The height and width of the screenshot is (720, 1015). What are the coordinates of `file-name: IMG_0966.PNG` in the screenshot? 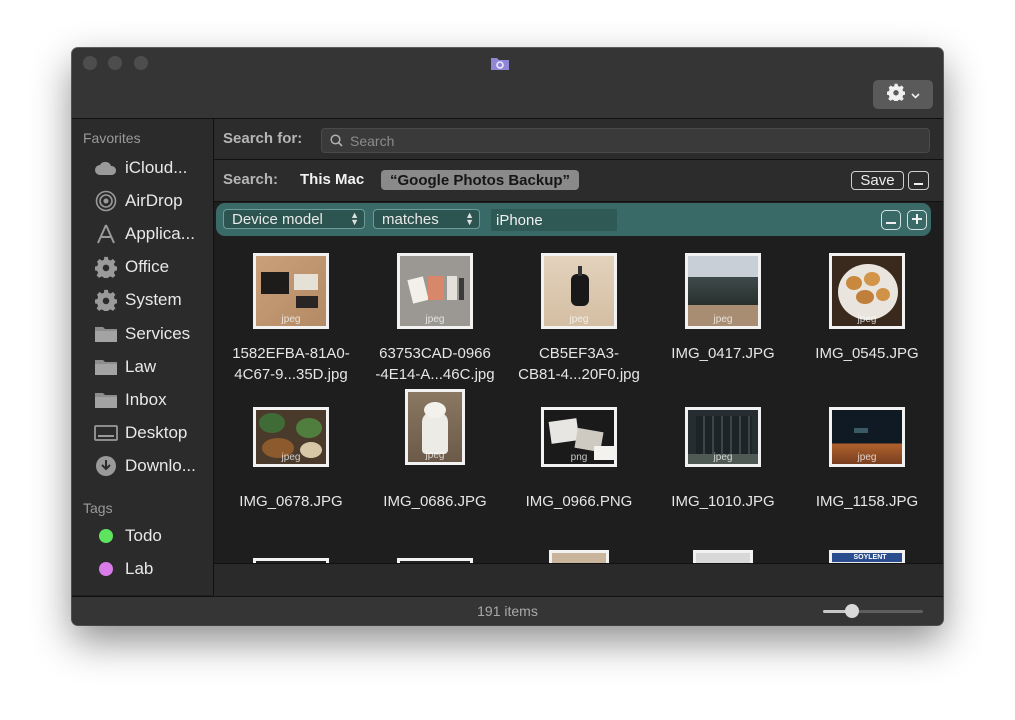 It's located at (579, 501).